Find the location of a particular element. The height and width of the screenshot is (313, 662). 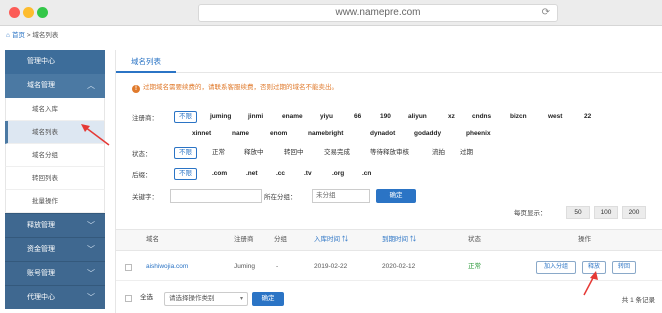

table-header: 域名 注册商 分组 入库时间 ⇅ 到期时间 ⇅ 状态 操作 is located at coordinates (389, 240).